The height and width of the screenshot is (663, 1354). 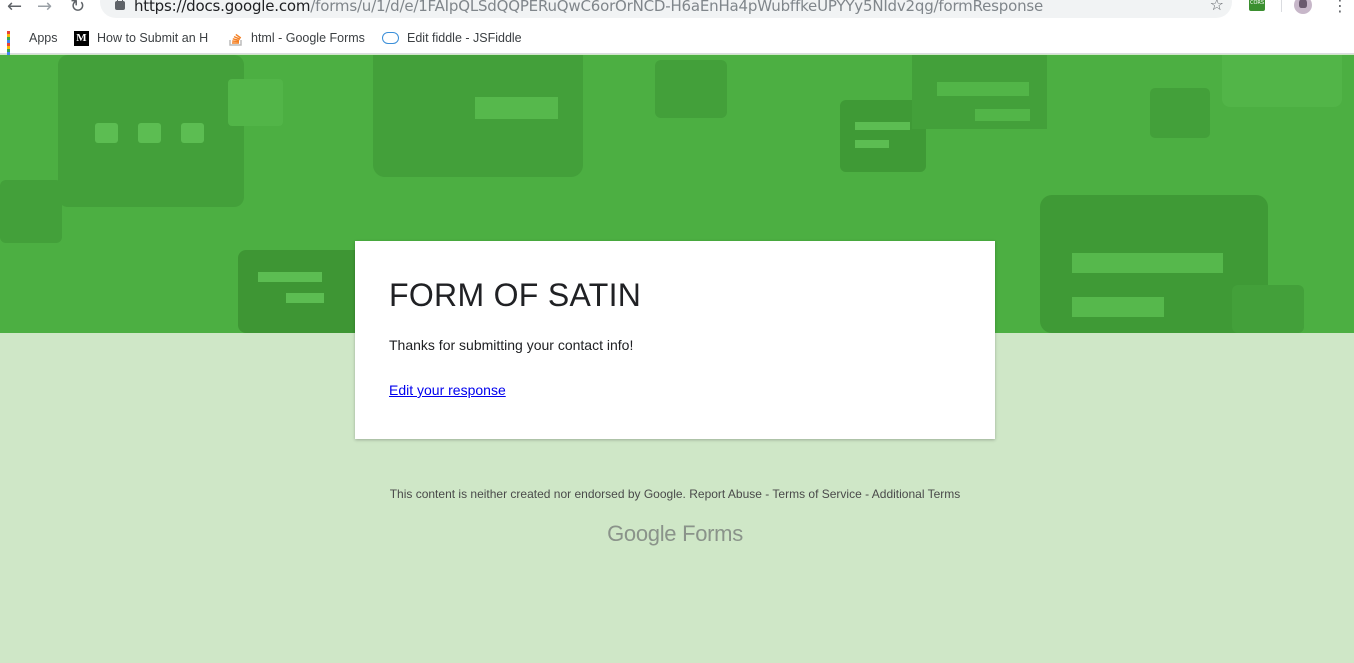 I want to click on forward-arrow-icon: →, so click(x=44, y=8).